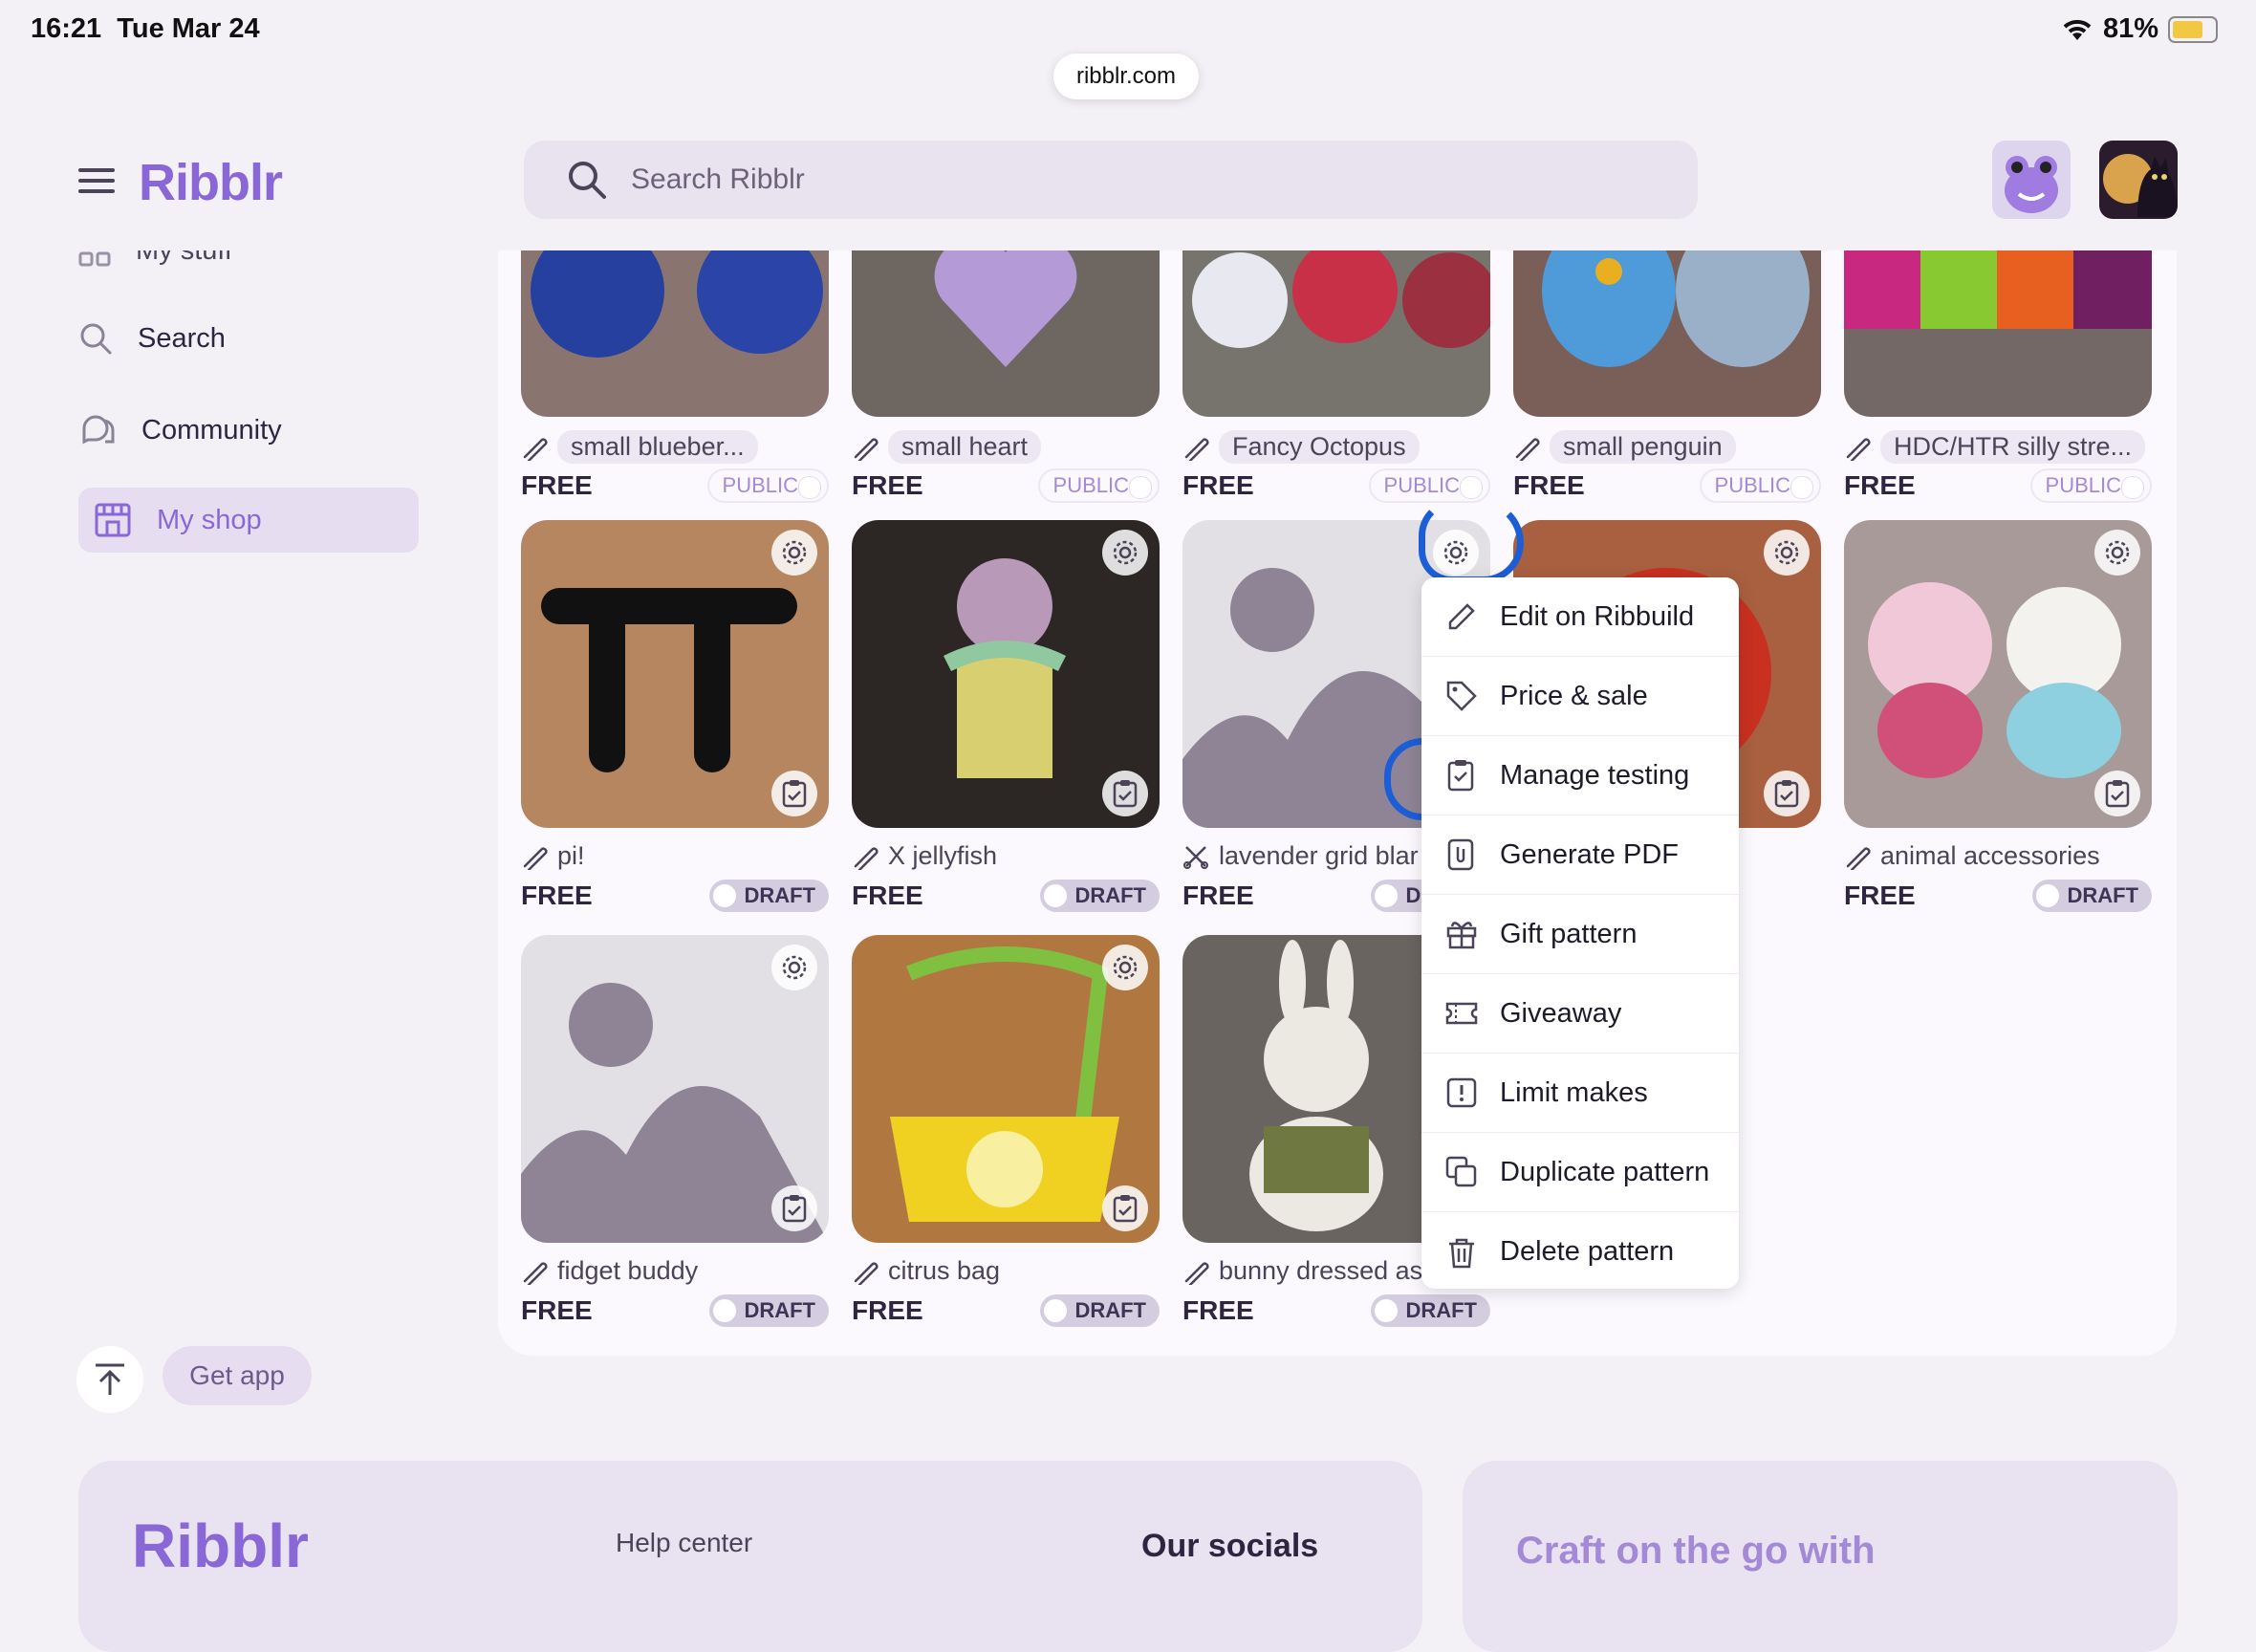 Image resolution: width=2256 pixels, height=1652 pixels. What do you see at coordinates (2187, 29) in the screenshot?
I see `battery-level` at bounding box center [2187, 29].